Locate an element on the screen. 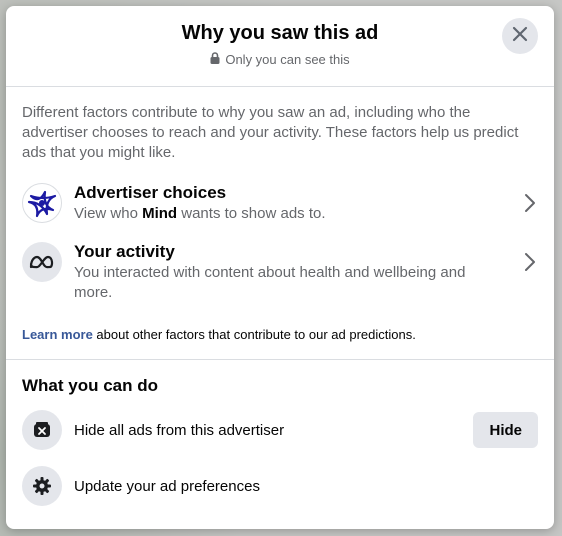  dialog-subtitle: Only you can see this is located at coordinates (280, 59).